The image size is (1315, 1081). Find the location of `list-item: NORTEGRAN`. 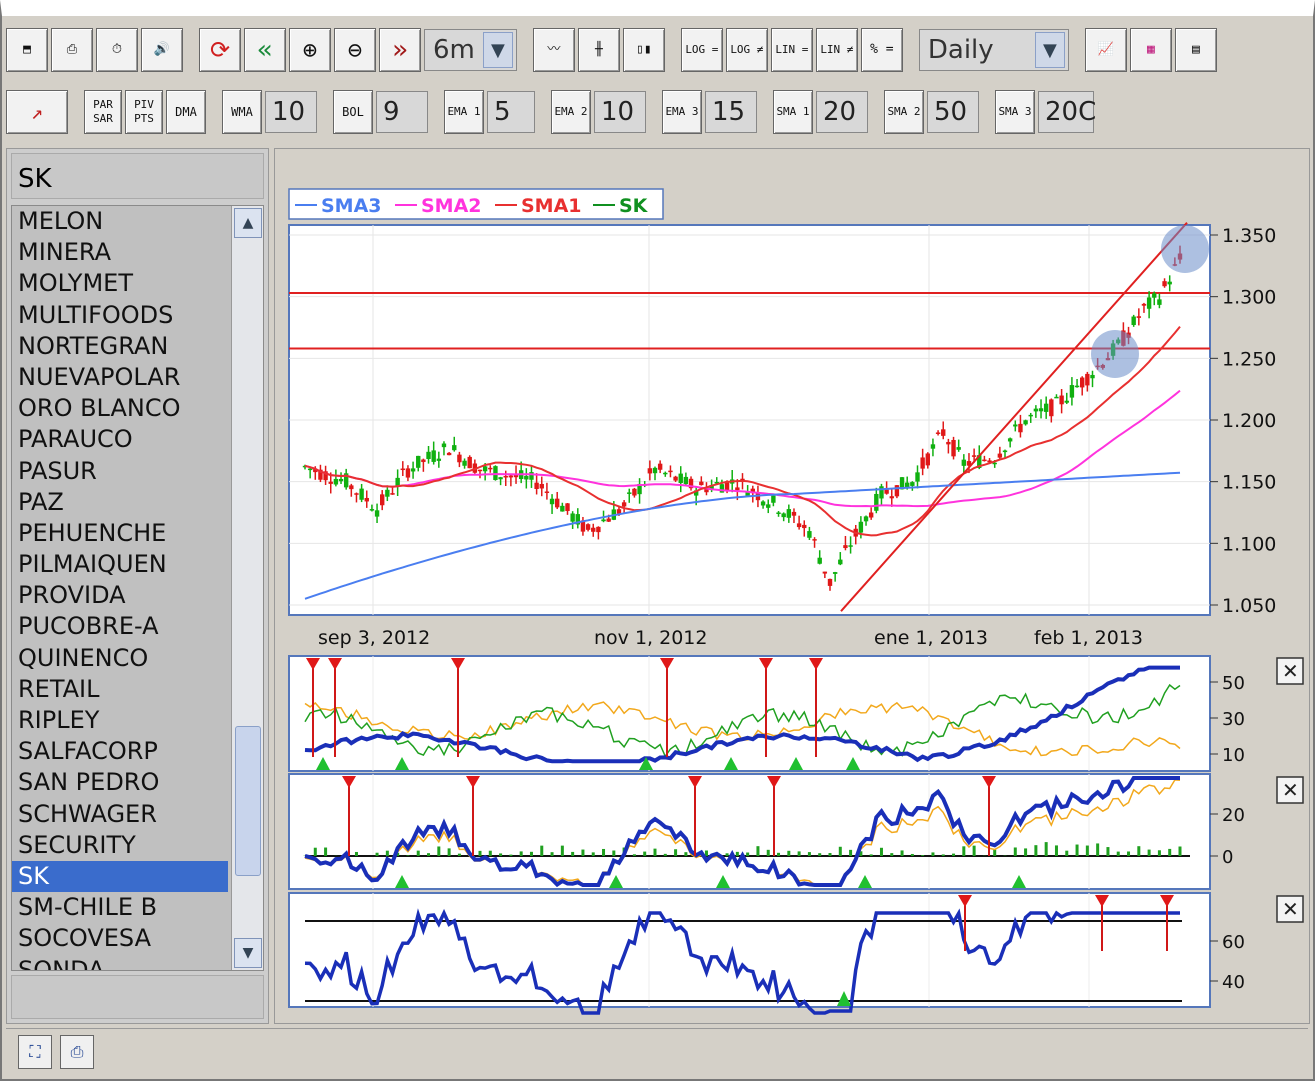

list-item: NORTEGRAN is located at coordinates (120, 346).